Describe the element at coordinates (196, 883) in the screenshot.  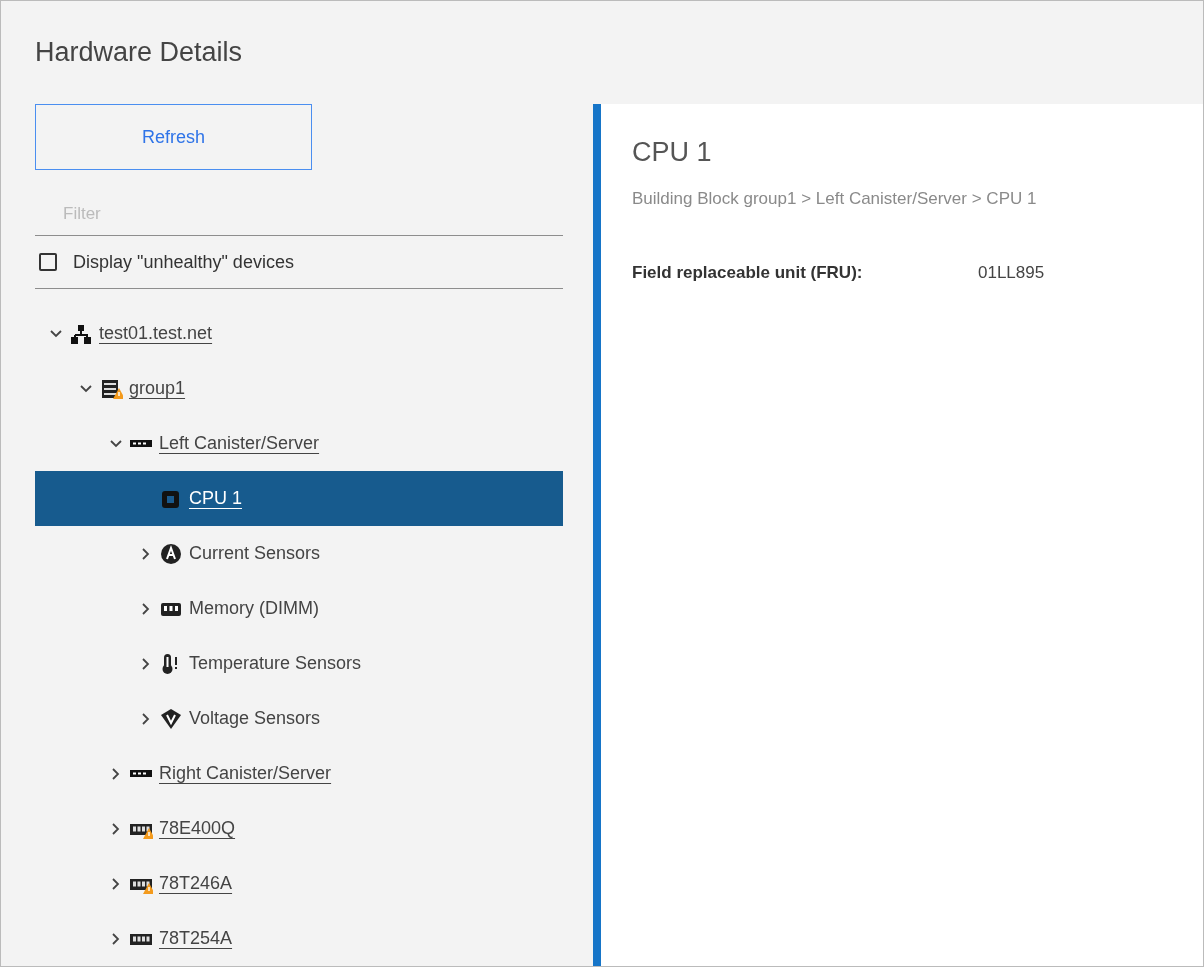
I see `tree-link: 78T246A` at that location.